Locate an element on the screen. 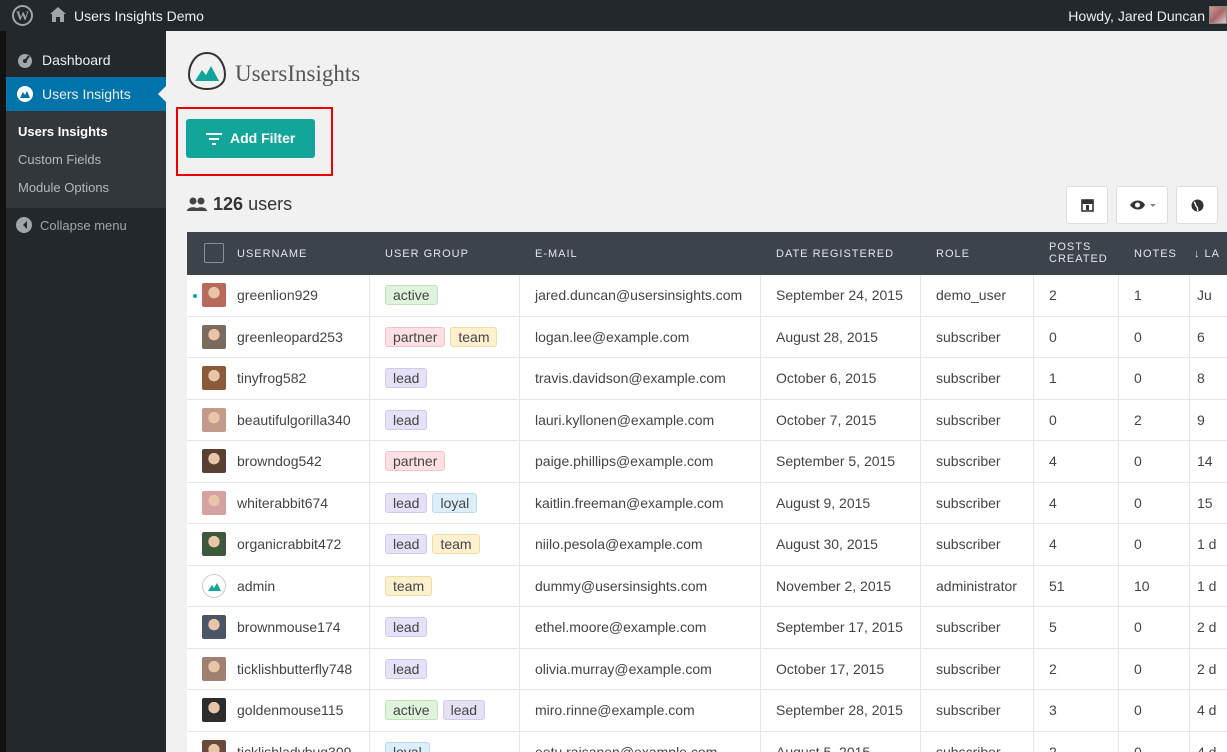 Image resolution: width=1227 pixels, height=752 pixels. collapse-menu-button: Collapse menu is located at coordinates (71, 225).